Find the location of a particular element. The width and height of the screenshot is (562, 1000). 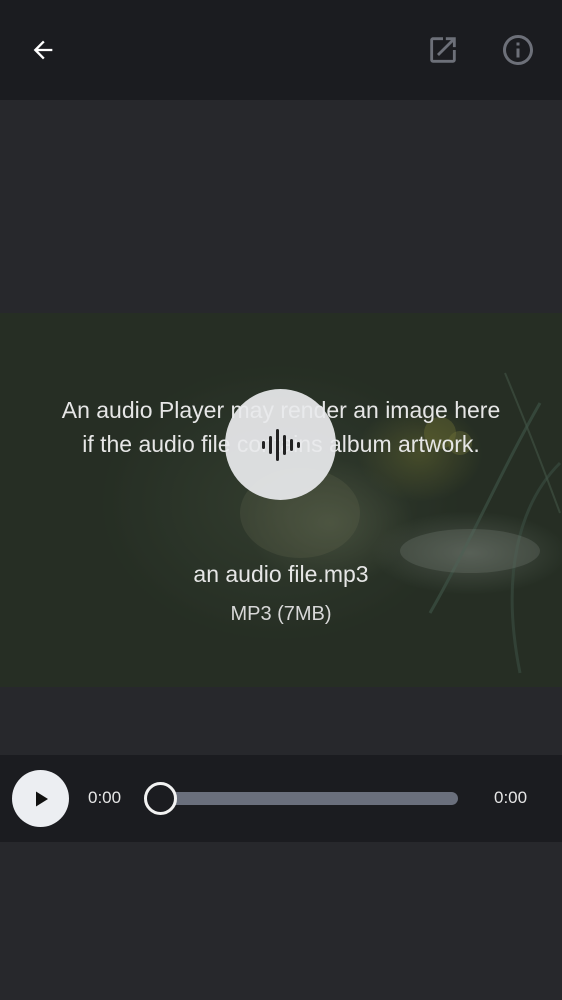

file-name: an audio file.mp3 is located at coordinates (281, 574).